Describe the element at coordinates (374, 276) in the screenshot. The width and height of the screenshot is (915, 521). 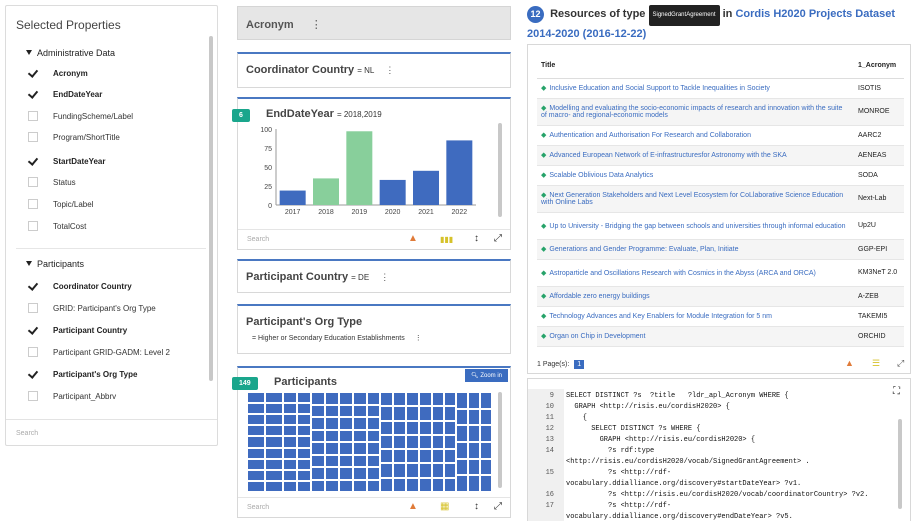
I see `facet-participant-country: Participant Country = DE ⋮` at that location.